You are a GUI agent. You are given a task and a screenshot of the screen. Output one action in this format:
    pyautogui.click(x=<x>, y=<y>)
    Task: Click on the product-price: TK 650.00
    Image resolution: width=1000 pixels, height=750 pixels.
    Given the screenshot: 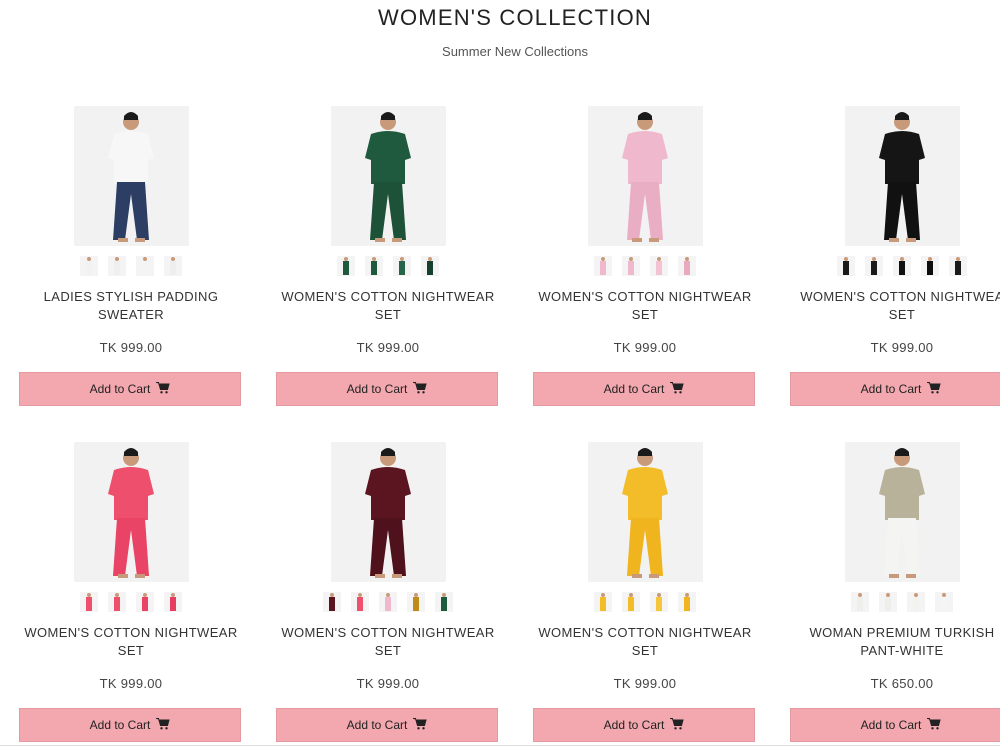 What is the action you would take?
    pyautogui.click(x=902, y=683)
    